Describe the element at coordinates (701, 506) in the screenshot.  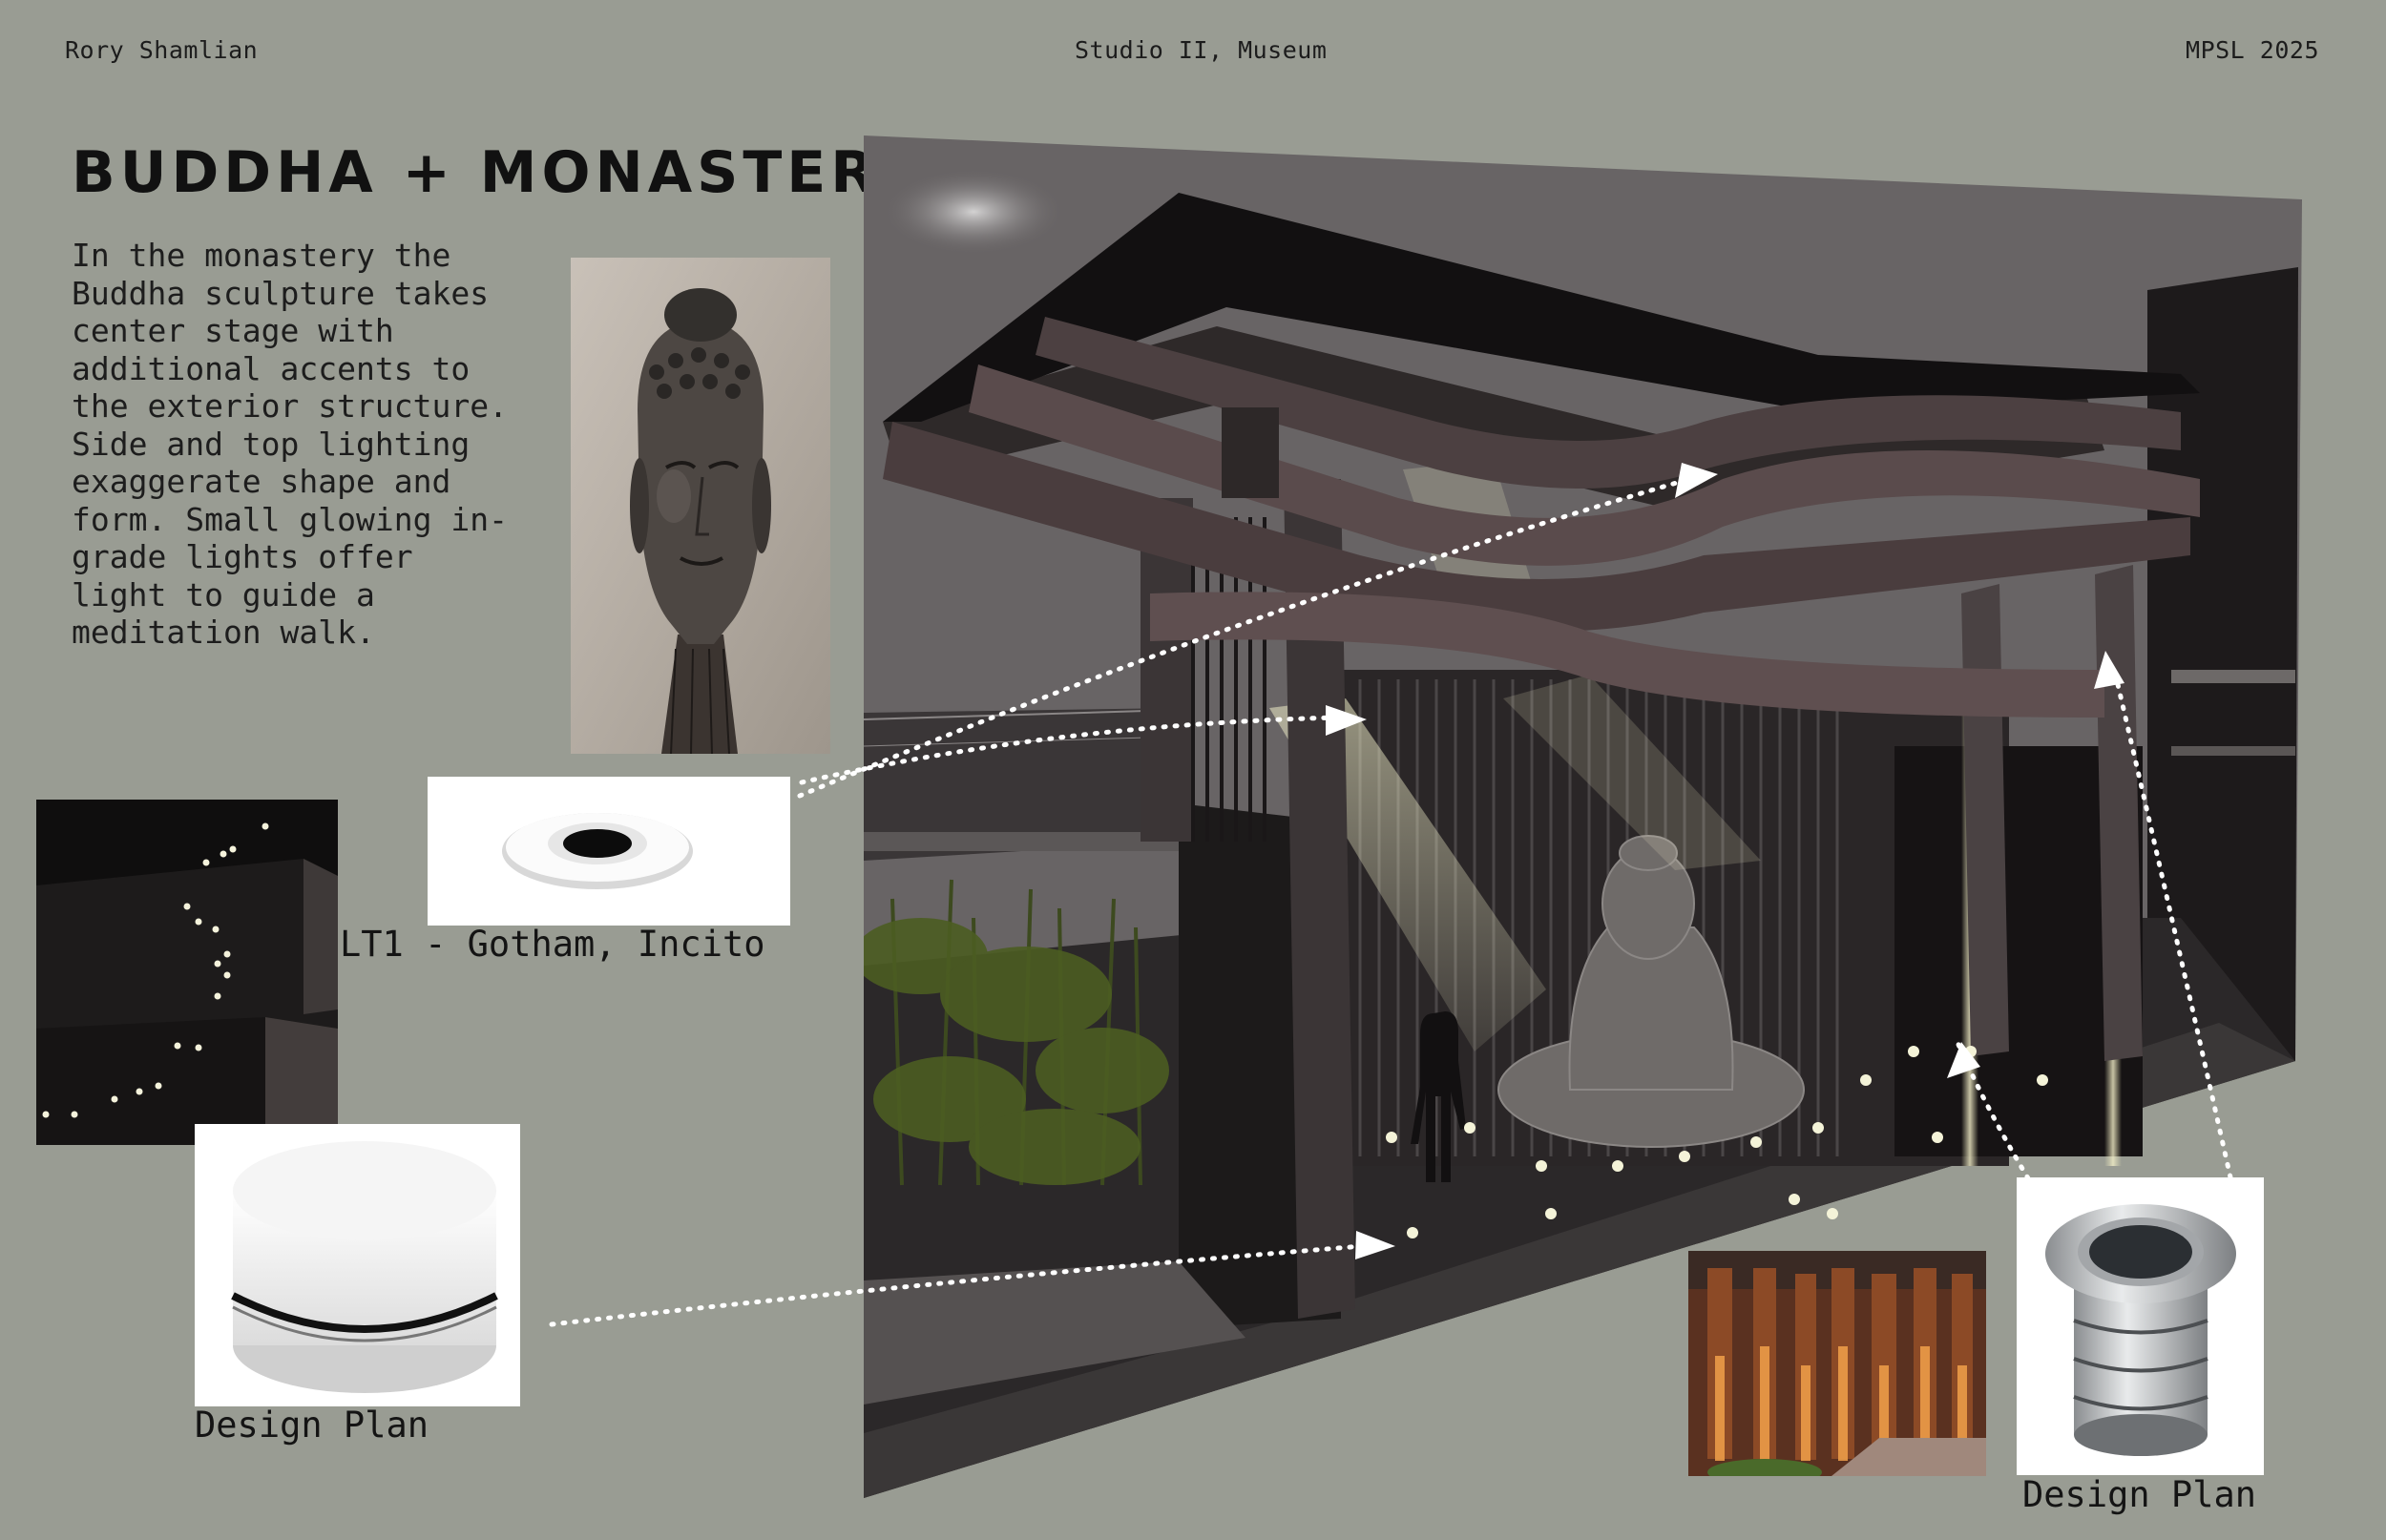
I see `buddha-head-icon` at that location.